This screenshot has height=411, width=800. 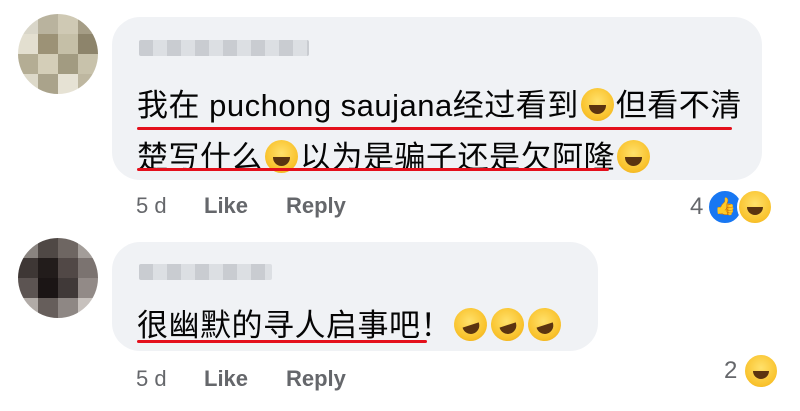 I want to click on reaction-count: 2, so click(x=731, y=370).